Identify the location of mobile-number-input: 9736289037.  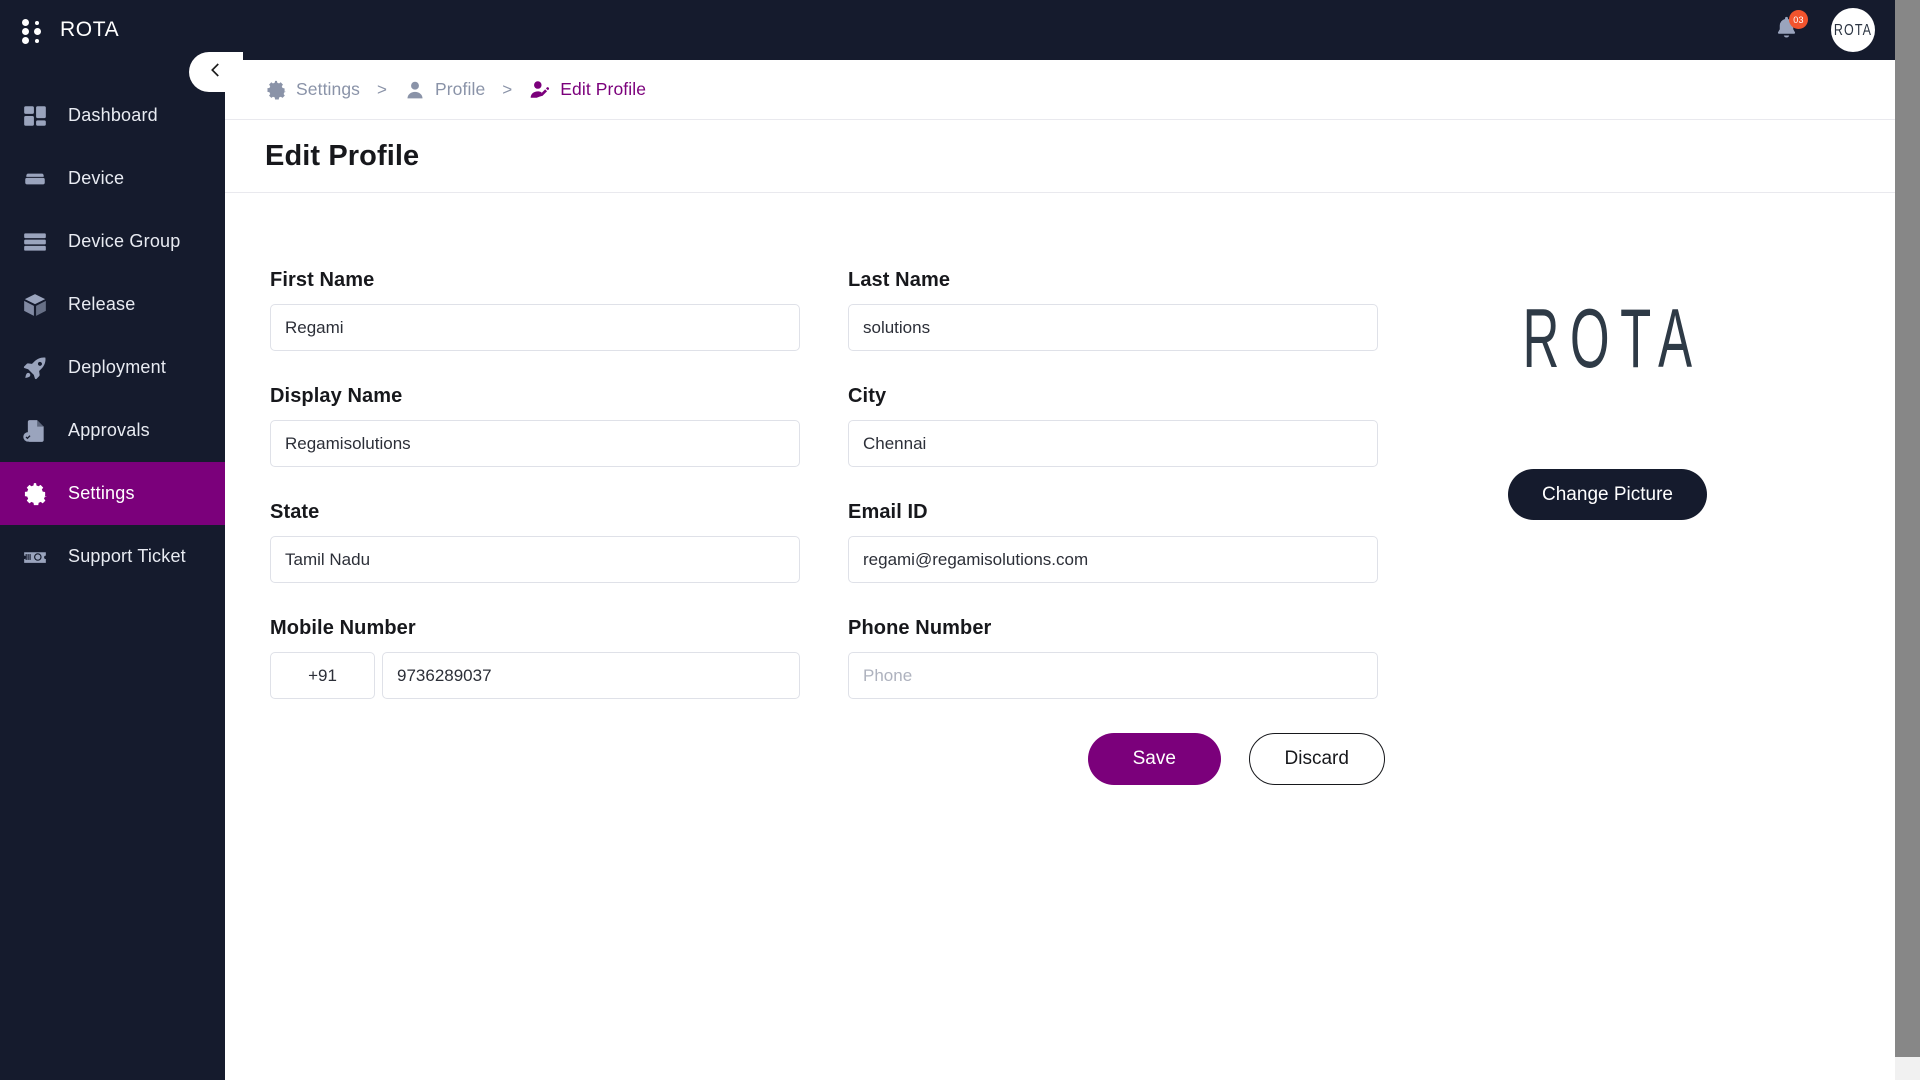
(591, 675).